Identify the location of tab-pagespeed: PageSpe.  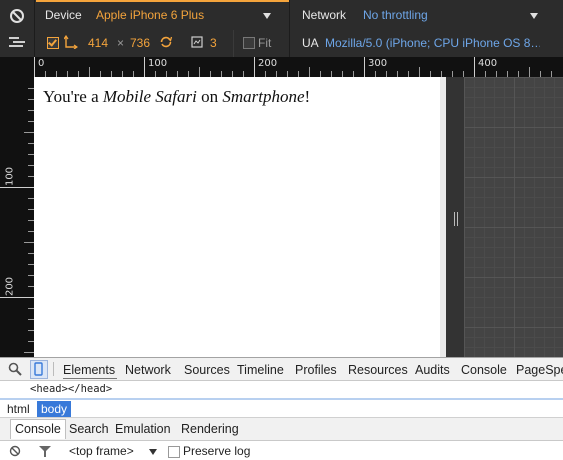
(539, 370).